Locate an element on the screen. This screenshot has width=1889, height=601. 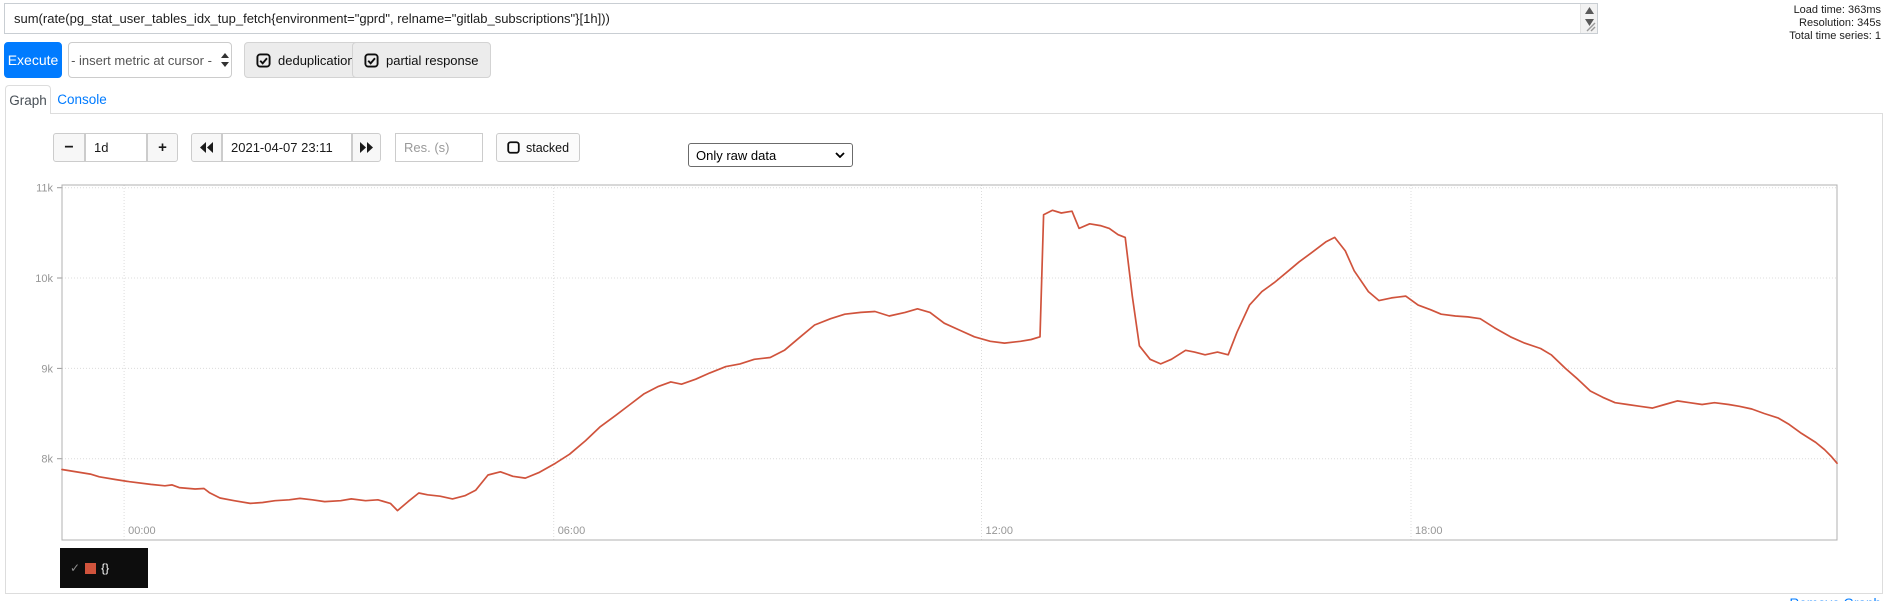
legend-series-swatch is located at coordinates (91, 568).